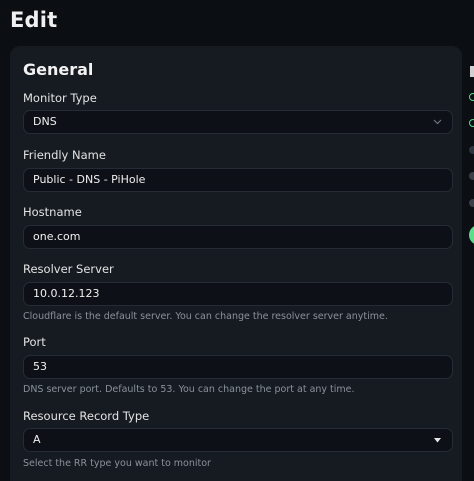 The width and height of the screenshot is (474, 481). What do you see at coordinates (60, 98) in the screenshot?
I see `monitor-type-label: Monitor Type` at bounding box center [60, 98].